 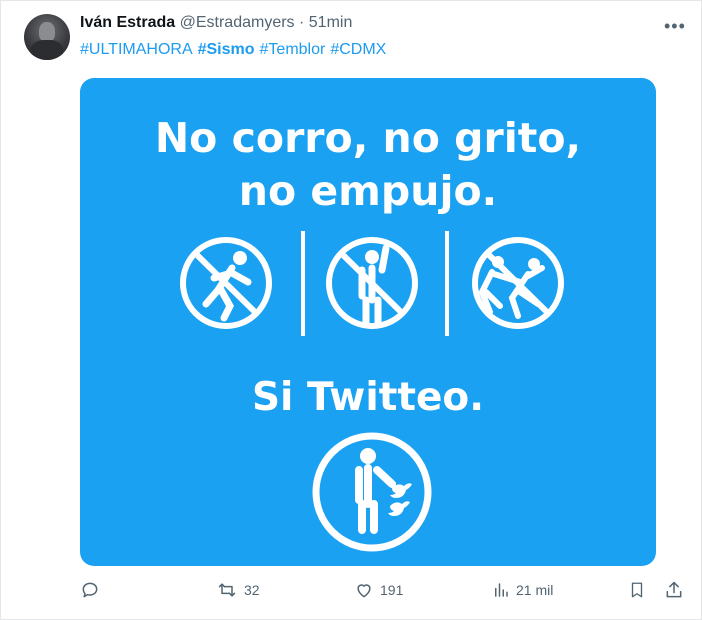 I want to click on reply-icon, so click(x=90, y=590).